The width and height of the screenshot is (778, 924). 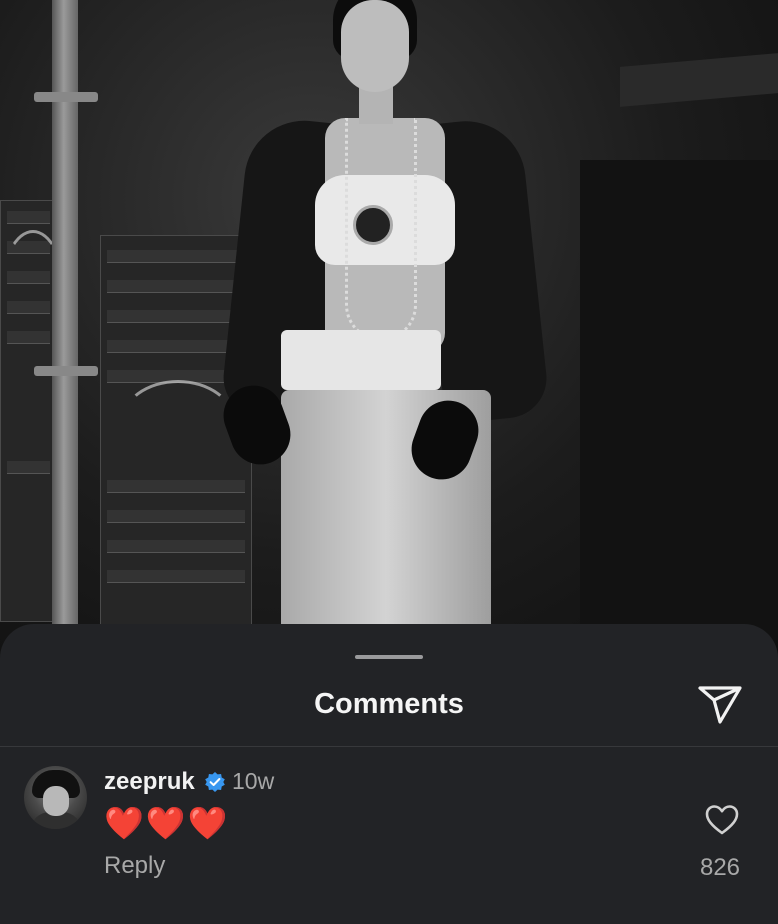 I want to click on sheet-drag-handle, so click(x=389, y=657).